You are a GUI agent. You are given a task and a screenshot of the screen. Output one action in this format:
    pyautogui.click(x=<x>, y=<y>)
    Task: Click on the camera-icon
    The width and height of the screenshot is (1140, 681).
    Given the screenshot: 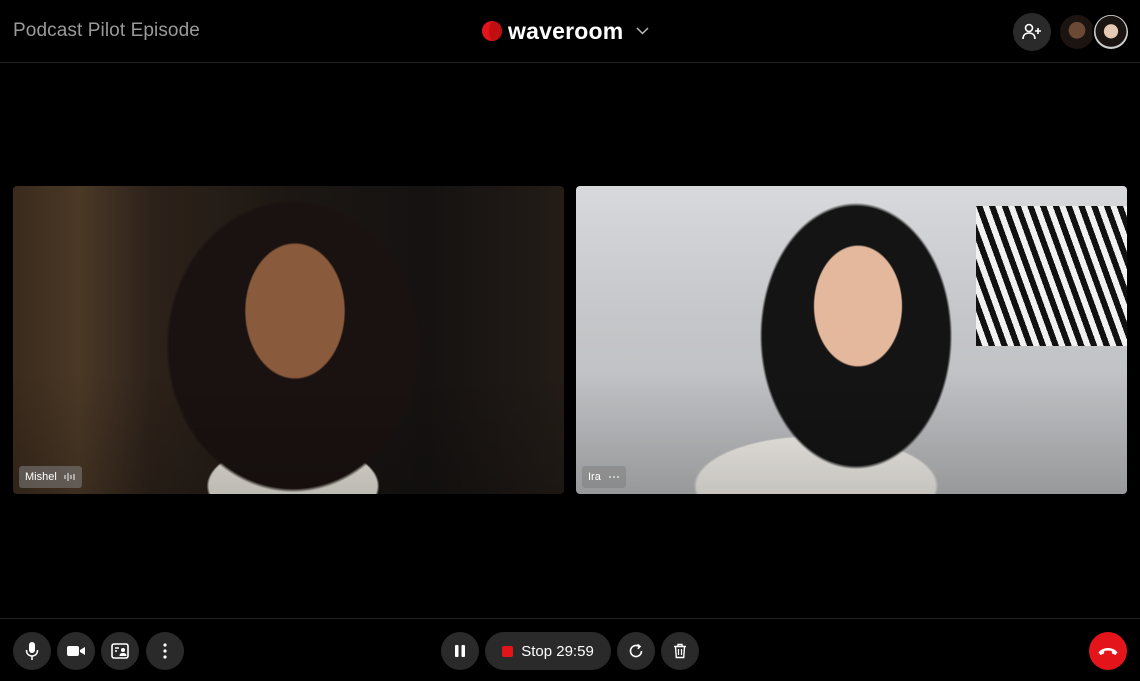 What is the action you would take?
    pyautogui.click(x=76, y=651)
    